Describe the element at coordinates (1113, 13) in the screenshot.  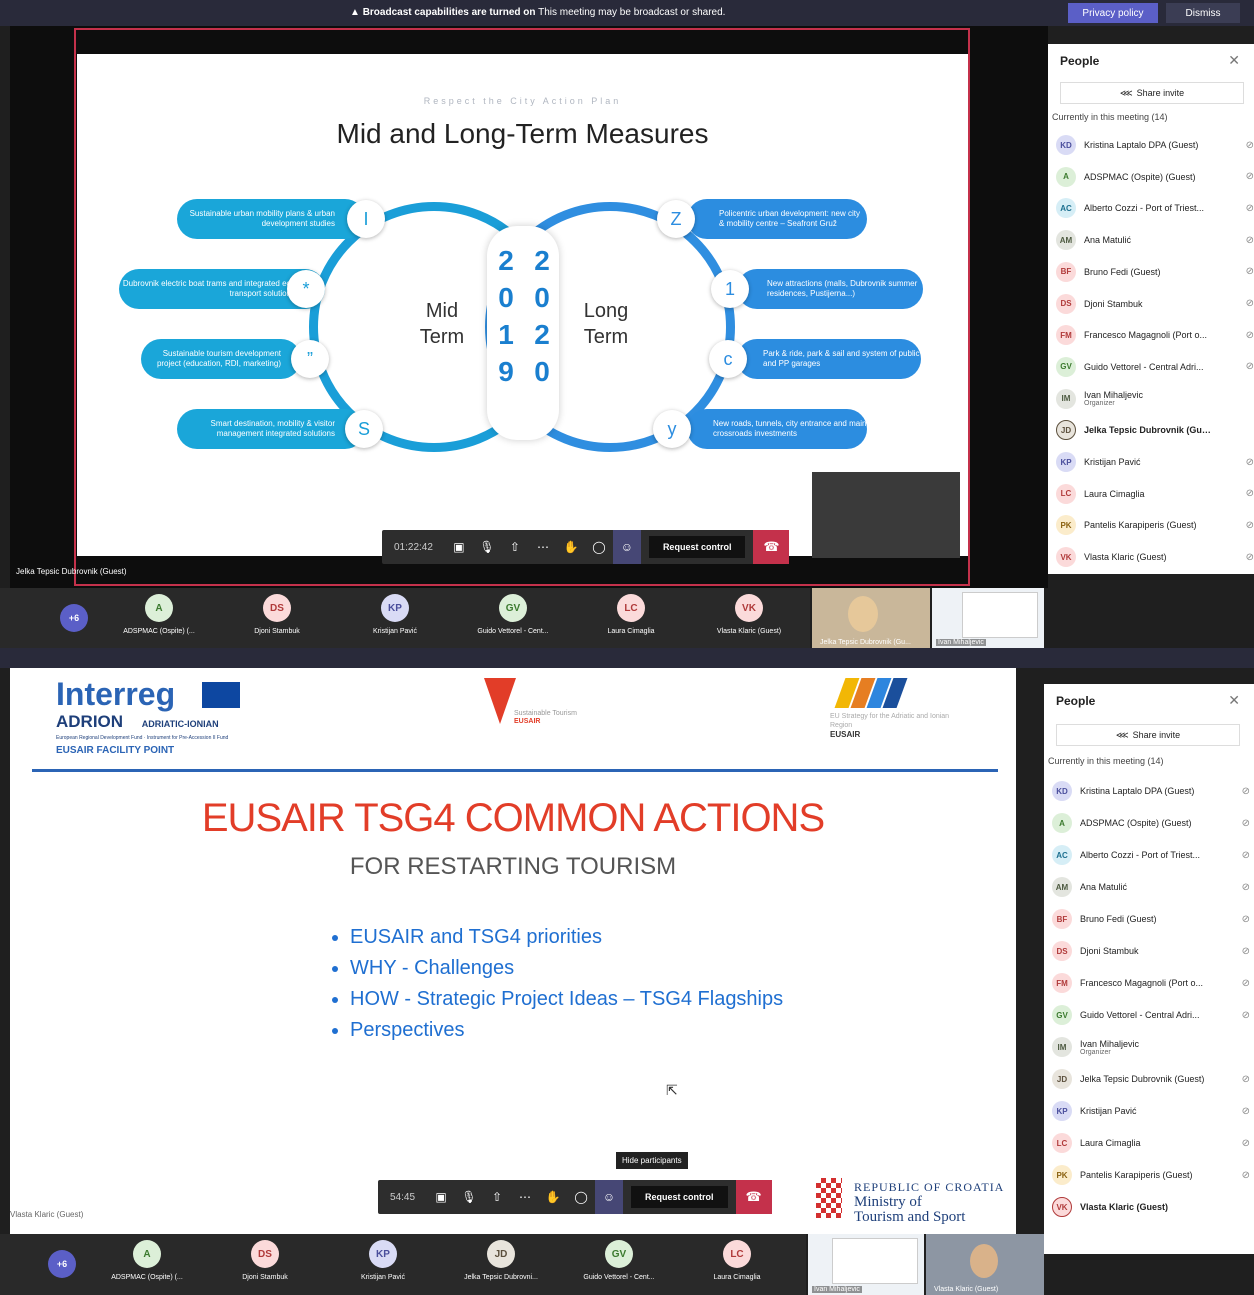
I see `privacy-policy-button: Privacy policy` at that location.